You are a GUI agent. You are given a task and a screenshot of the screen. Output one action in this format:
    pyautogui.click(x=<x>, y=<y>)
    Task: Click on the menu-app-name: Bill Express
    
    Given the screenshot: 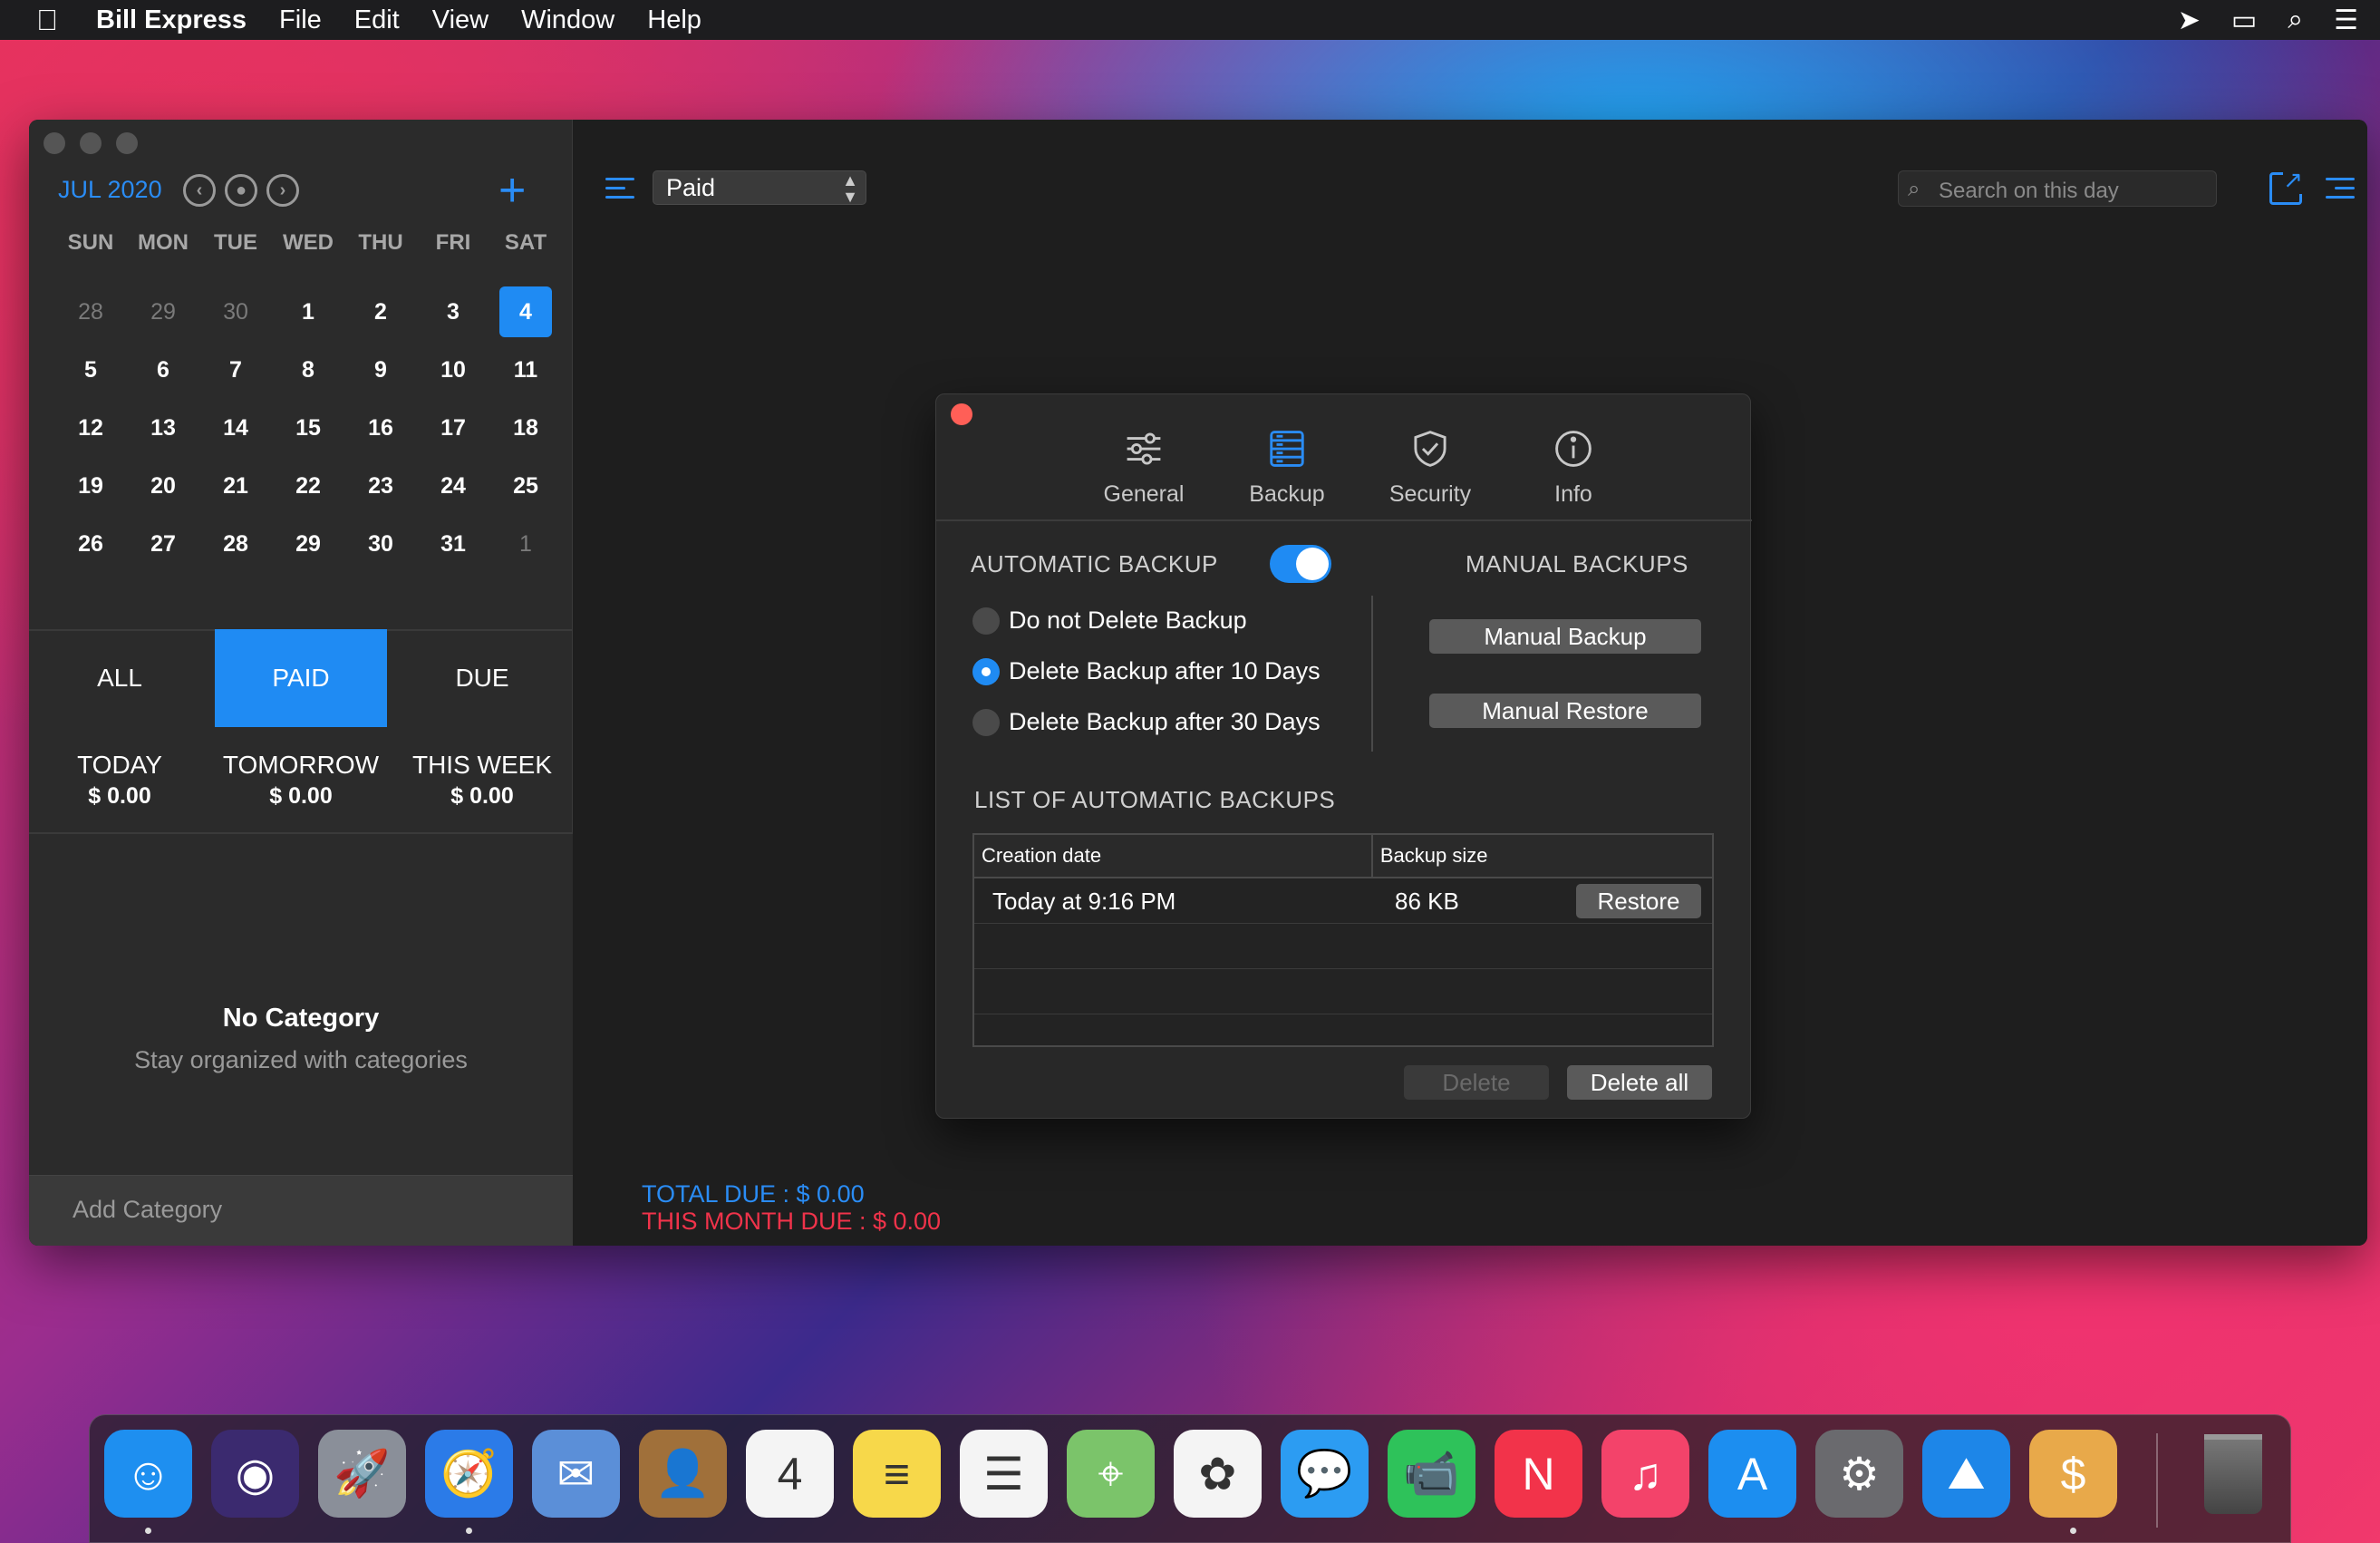 What is the action you would take?
    pyautogui.click(x=172, y=20)
    